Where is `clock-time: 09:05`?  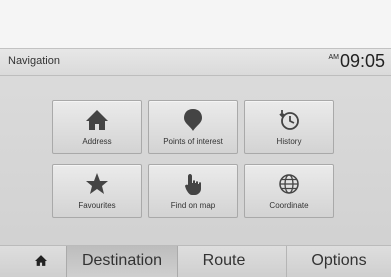
clock-time: 09:05 is located at coordinates (362, 61).